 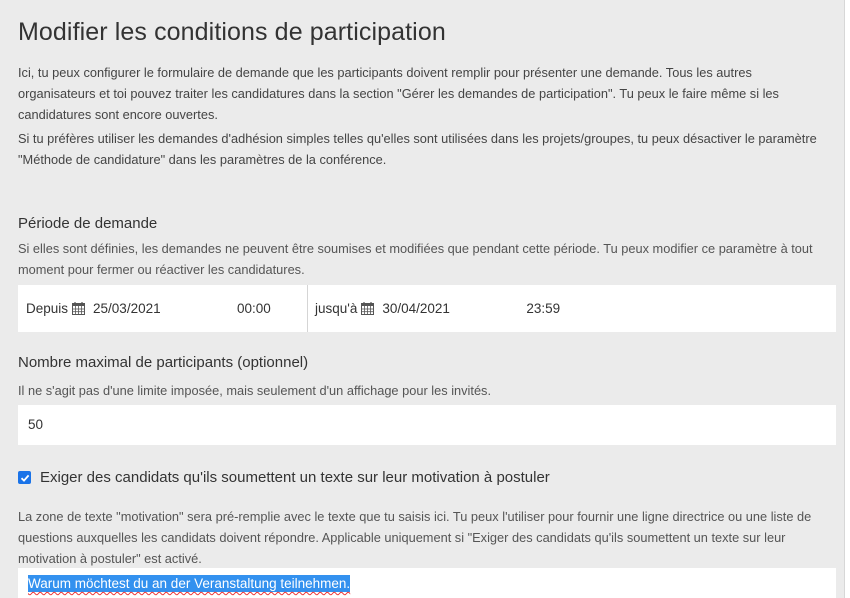 I want to click on max-participants-input: 50, so click(x=427, y=425).